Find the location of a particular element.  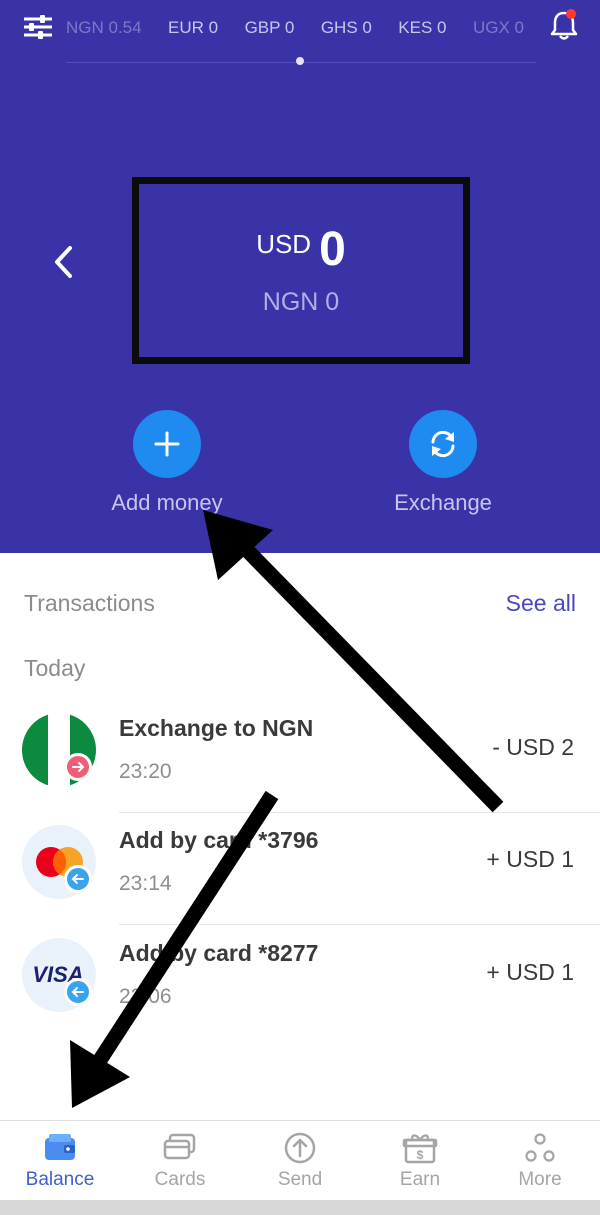

transaction-amount: - USD 2 is located at coordinates (533, 747).